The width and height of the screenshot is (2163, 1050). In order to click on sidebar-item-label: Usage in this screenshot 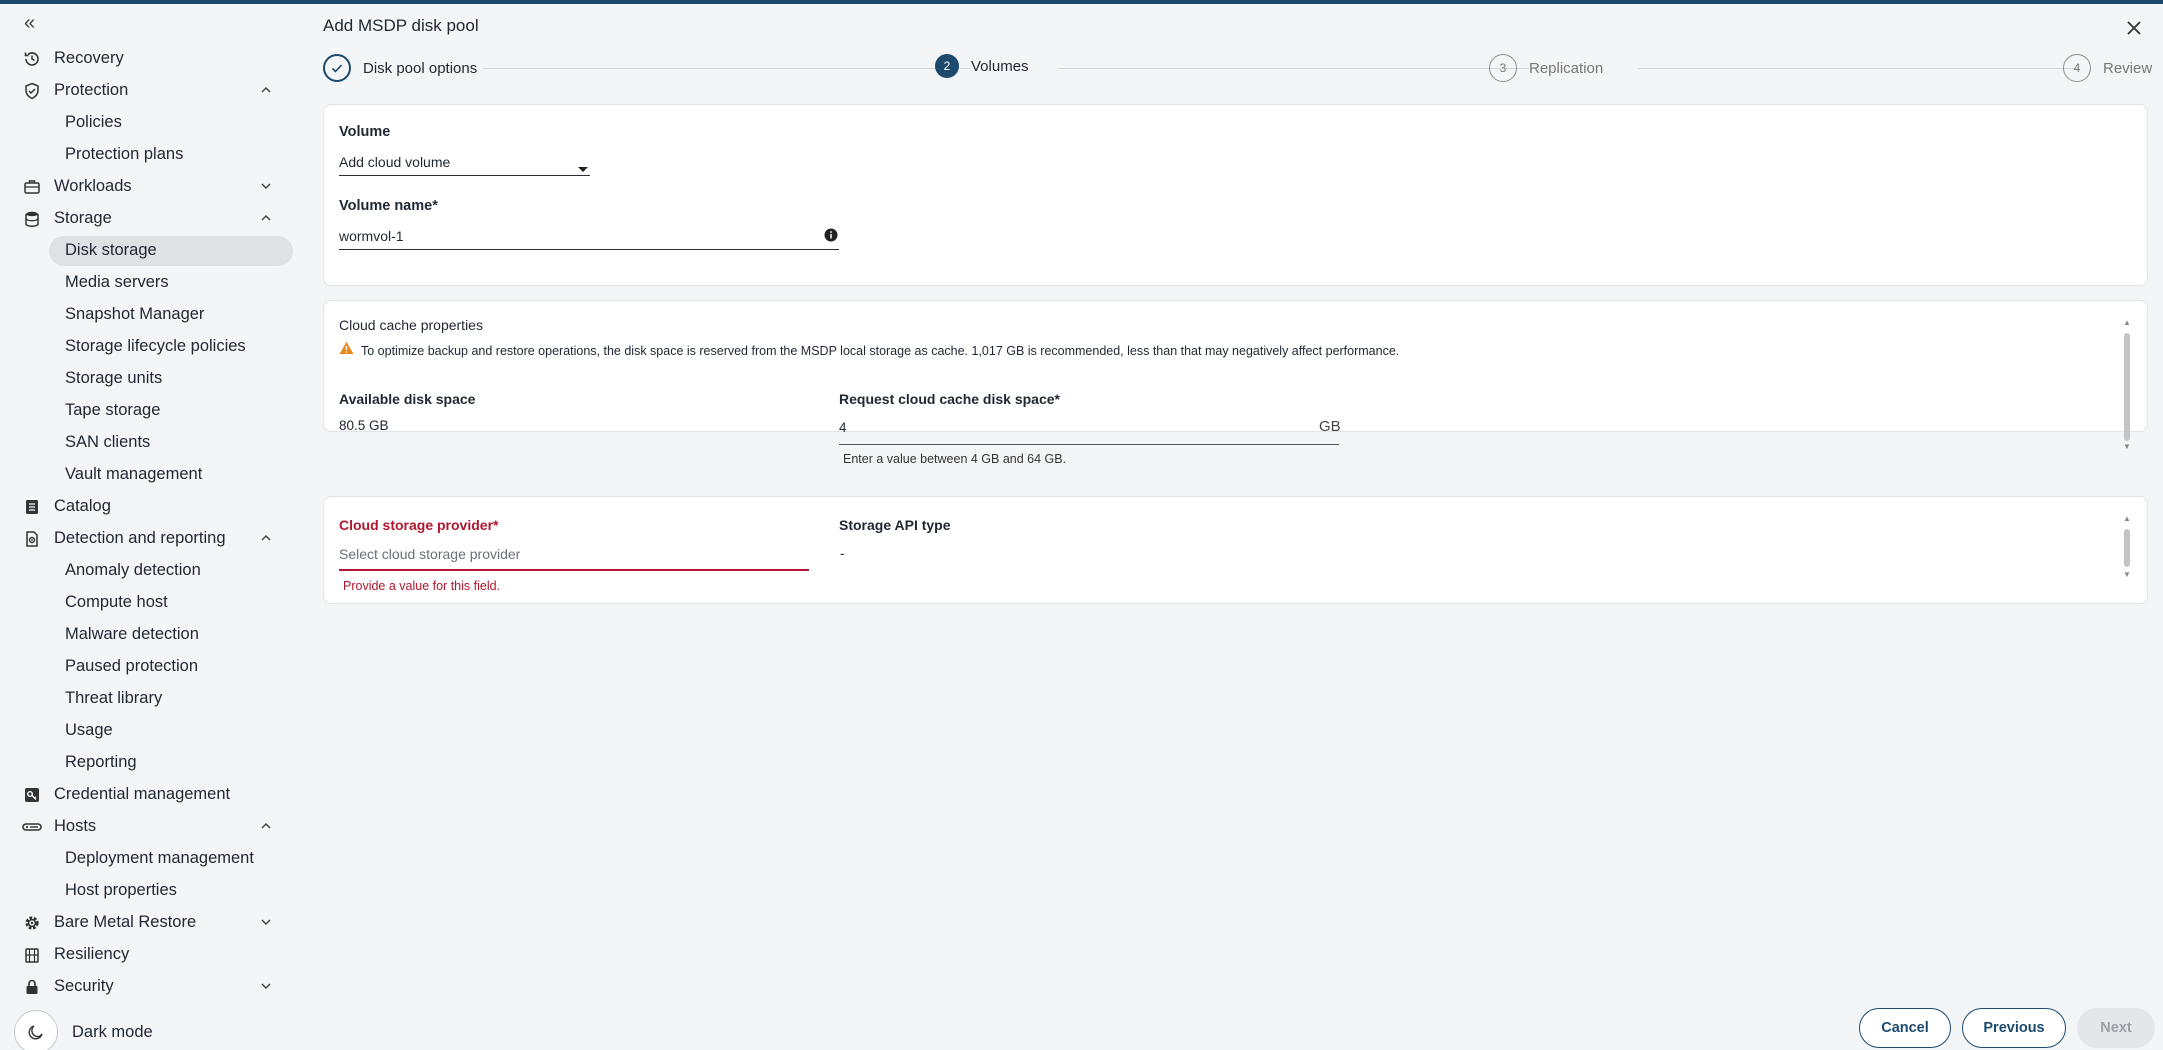, I will do `click(89, 729)`.